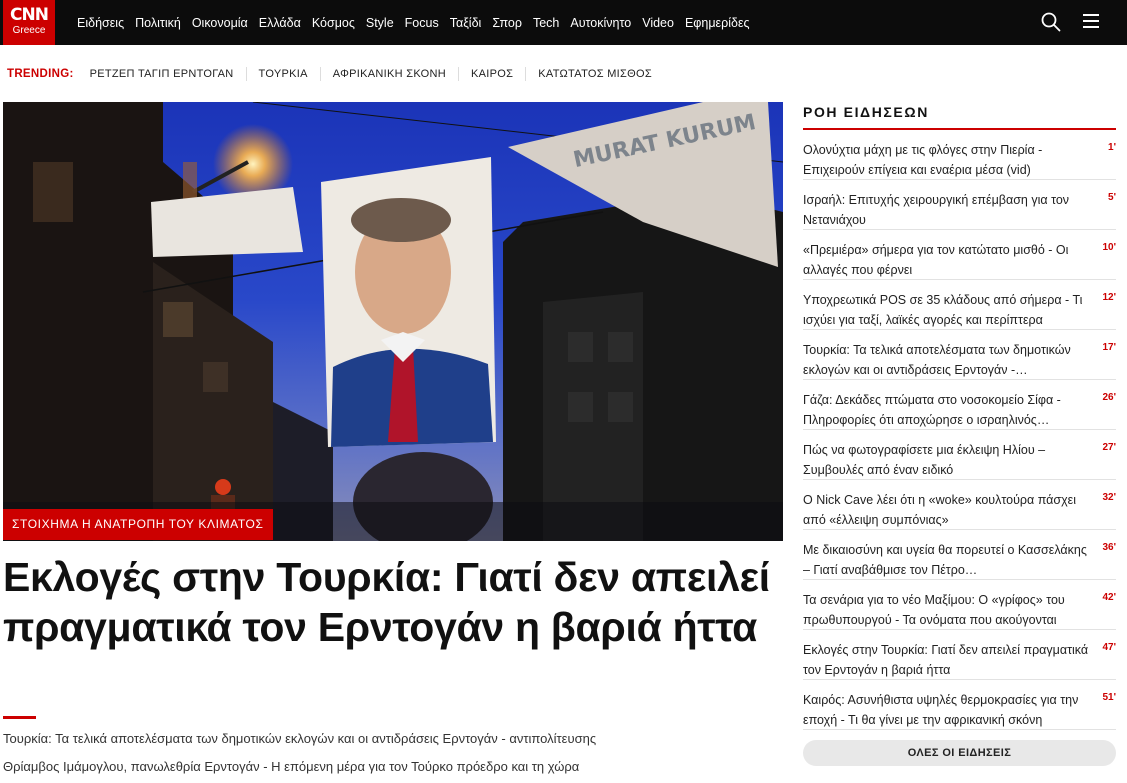 The width and height of the screenshot is (1127, 783). I want to click on news-feed-item-time: 1', so click(1112, 147).